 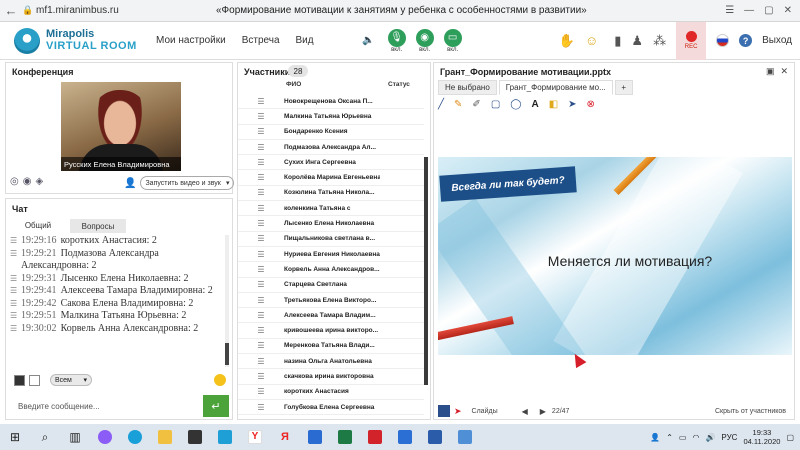 What do you see at coordinates (750, 411) in the screenshot?
I see `hide-from-participants-button: Скрыть от участников` at bounding box center [750, 411].